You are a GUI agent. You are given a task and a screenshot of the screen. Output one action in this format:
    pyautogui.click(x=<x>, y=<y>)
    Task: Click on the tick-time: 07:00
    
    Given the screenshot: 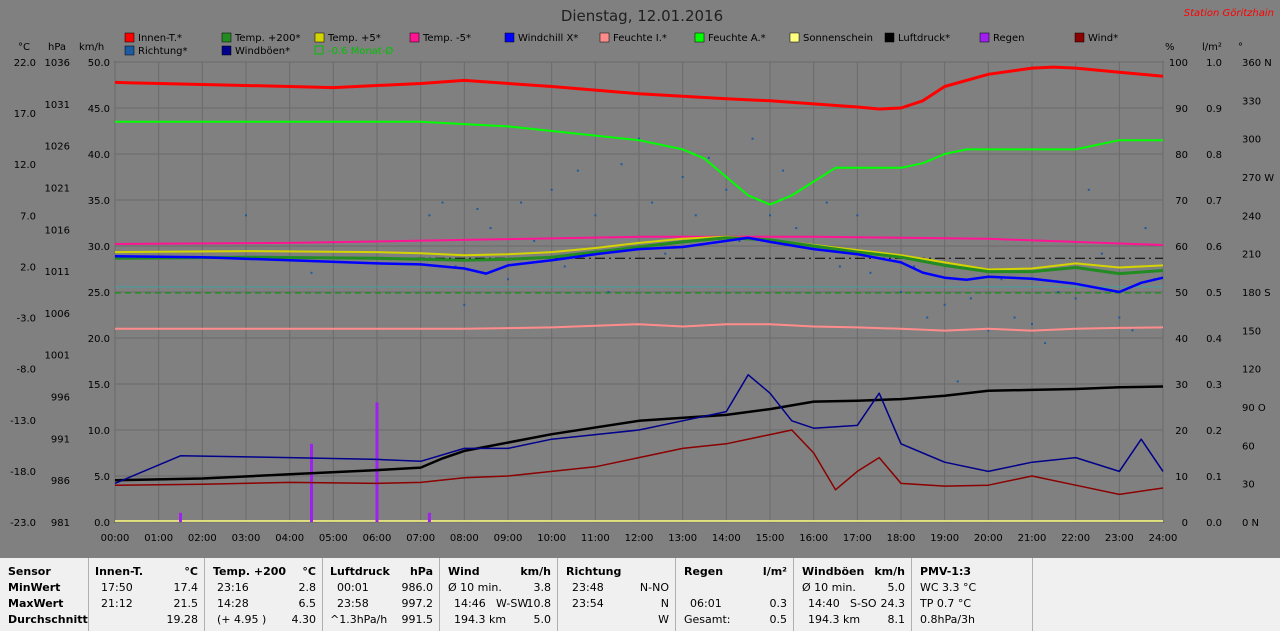 What is the action you would take?
    pyautogui.click(x=420, y=538)
    